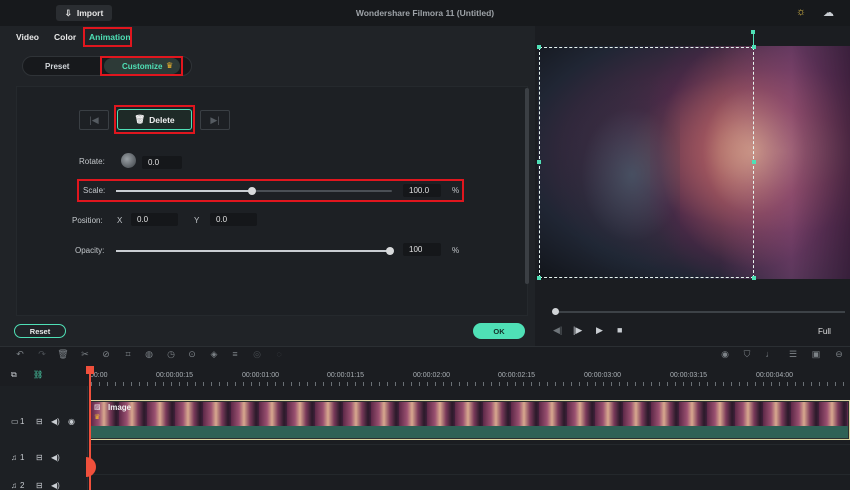 The height and width of the screenshot is (490, 850). I want to click on resize-handle-top-left, so click(539, 47).